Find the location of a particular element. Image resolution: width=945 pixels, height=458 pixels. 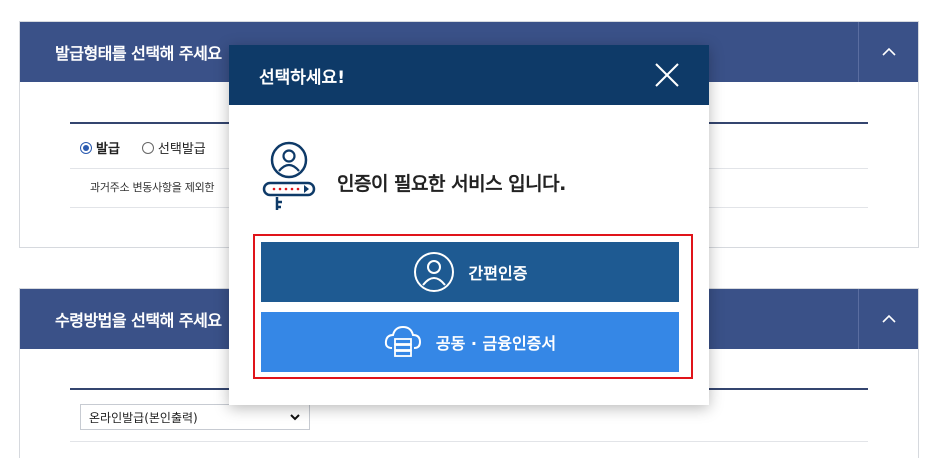

issue-type-title: 발급형태를 선택해 주세요 is located at coordinates (138, 53).